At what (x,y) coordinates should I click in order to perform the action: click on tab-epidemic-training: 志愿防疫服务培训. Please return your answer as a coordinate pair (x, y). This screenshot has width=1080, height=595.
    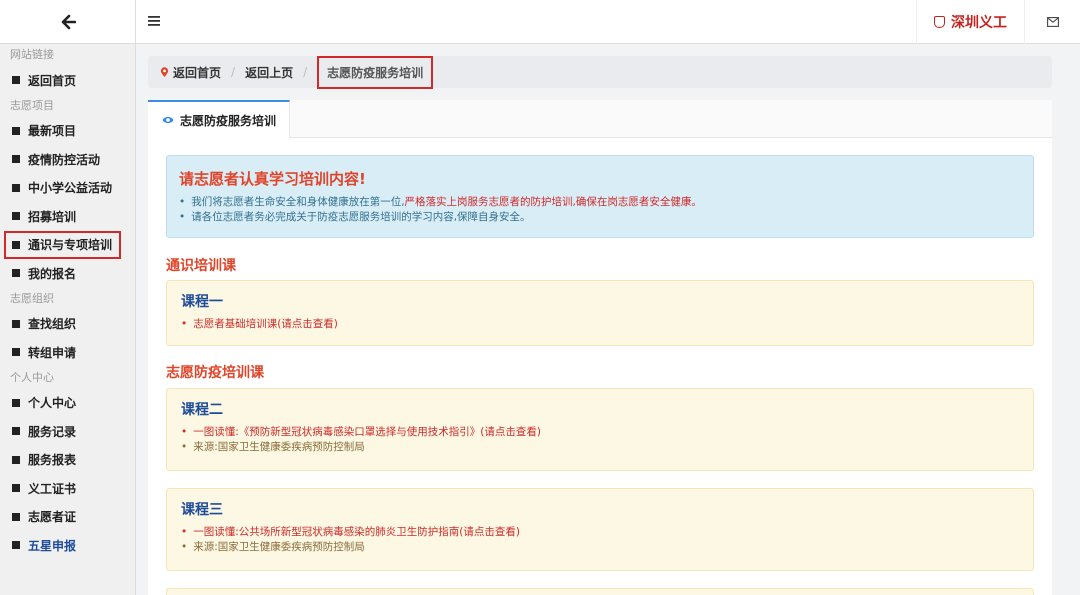
    Looking at the image, I should click on (219, 119).